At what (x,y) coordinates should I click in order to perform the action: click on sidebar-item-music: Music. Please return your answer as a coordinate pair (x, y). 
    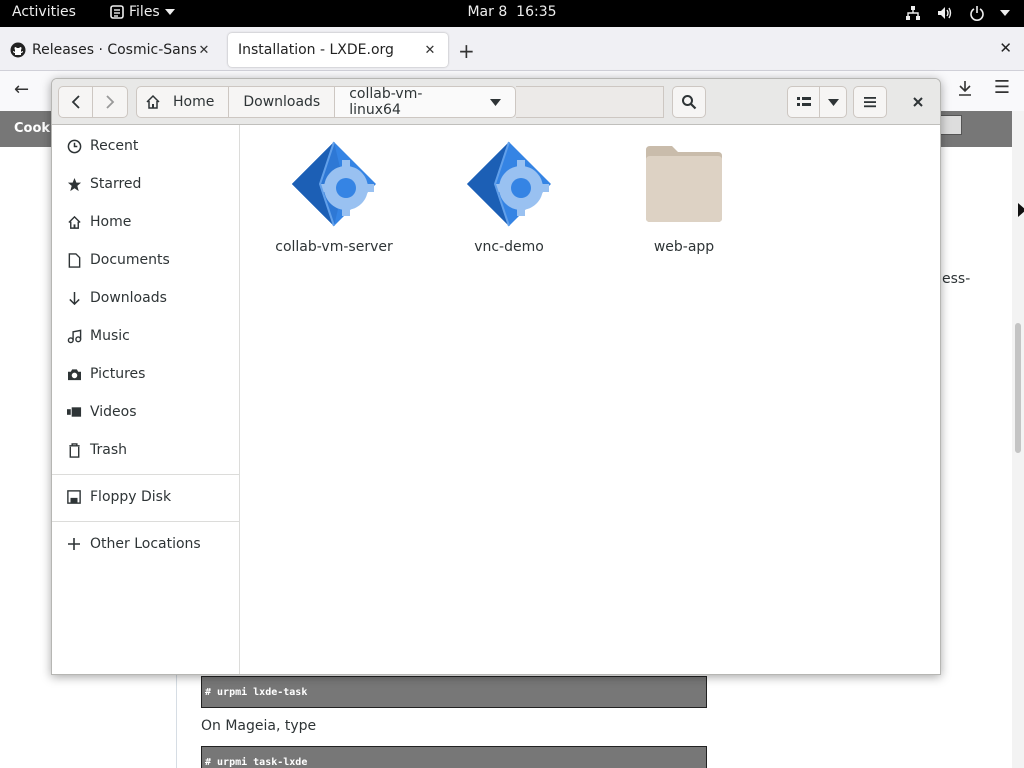
    Looking at the image, I should click on (146, 336).